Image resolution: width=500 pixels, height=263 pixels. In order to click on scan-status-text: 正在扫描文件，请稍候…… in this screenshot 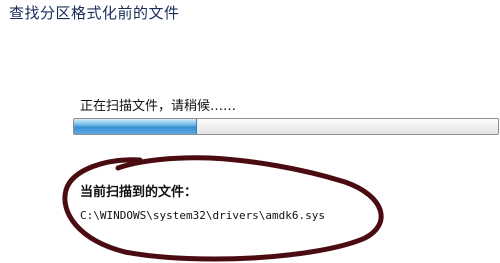, I will do `click(158, 106)`.